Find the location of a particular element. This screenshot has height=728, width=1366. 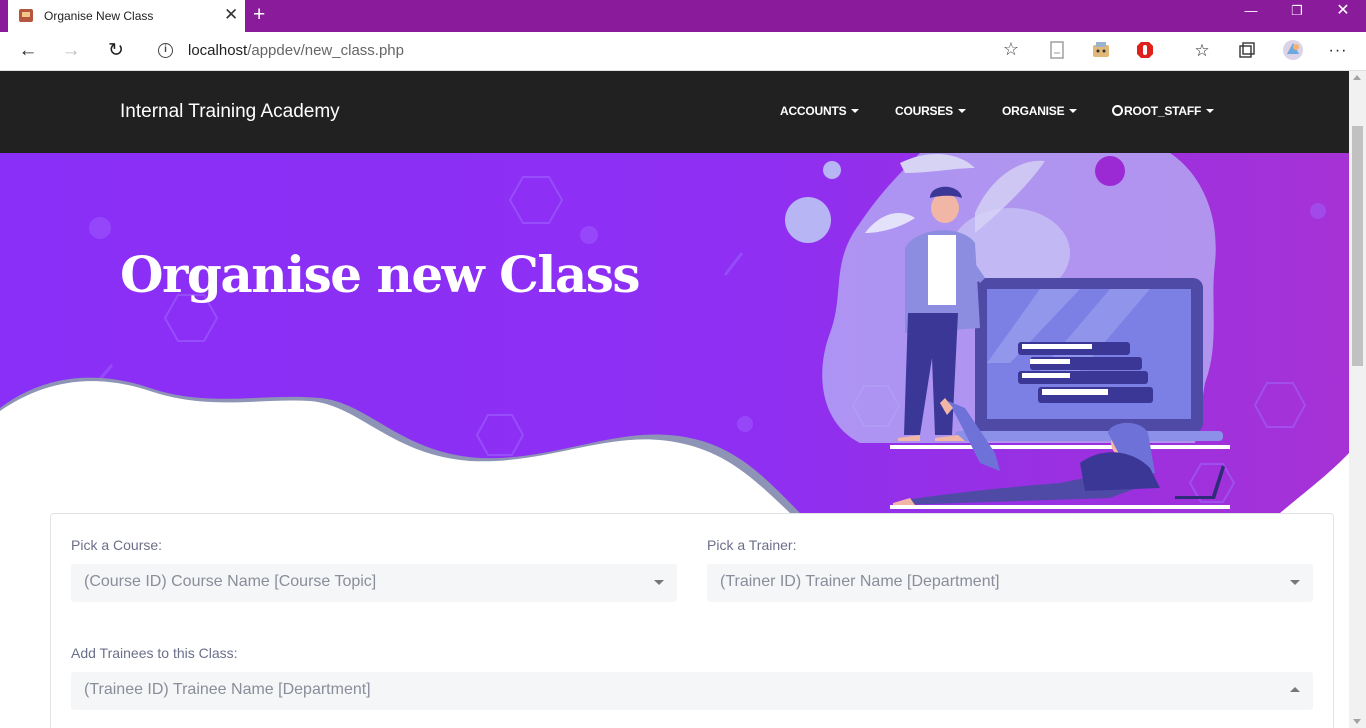

close-window-icon: ✕ is located at coordinates (1343, 12).